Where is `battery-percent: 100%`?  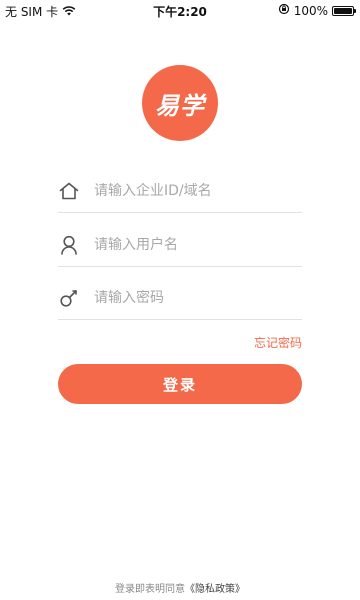 battery-percent: 100% is located at coordinates (310, 10).